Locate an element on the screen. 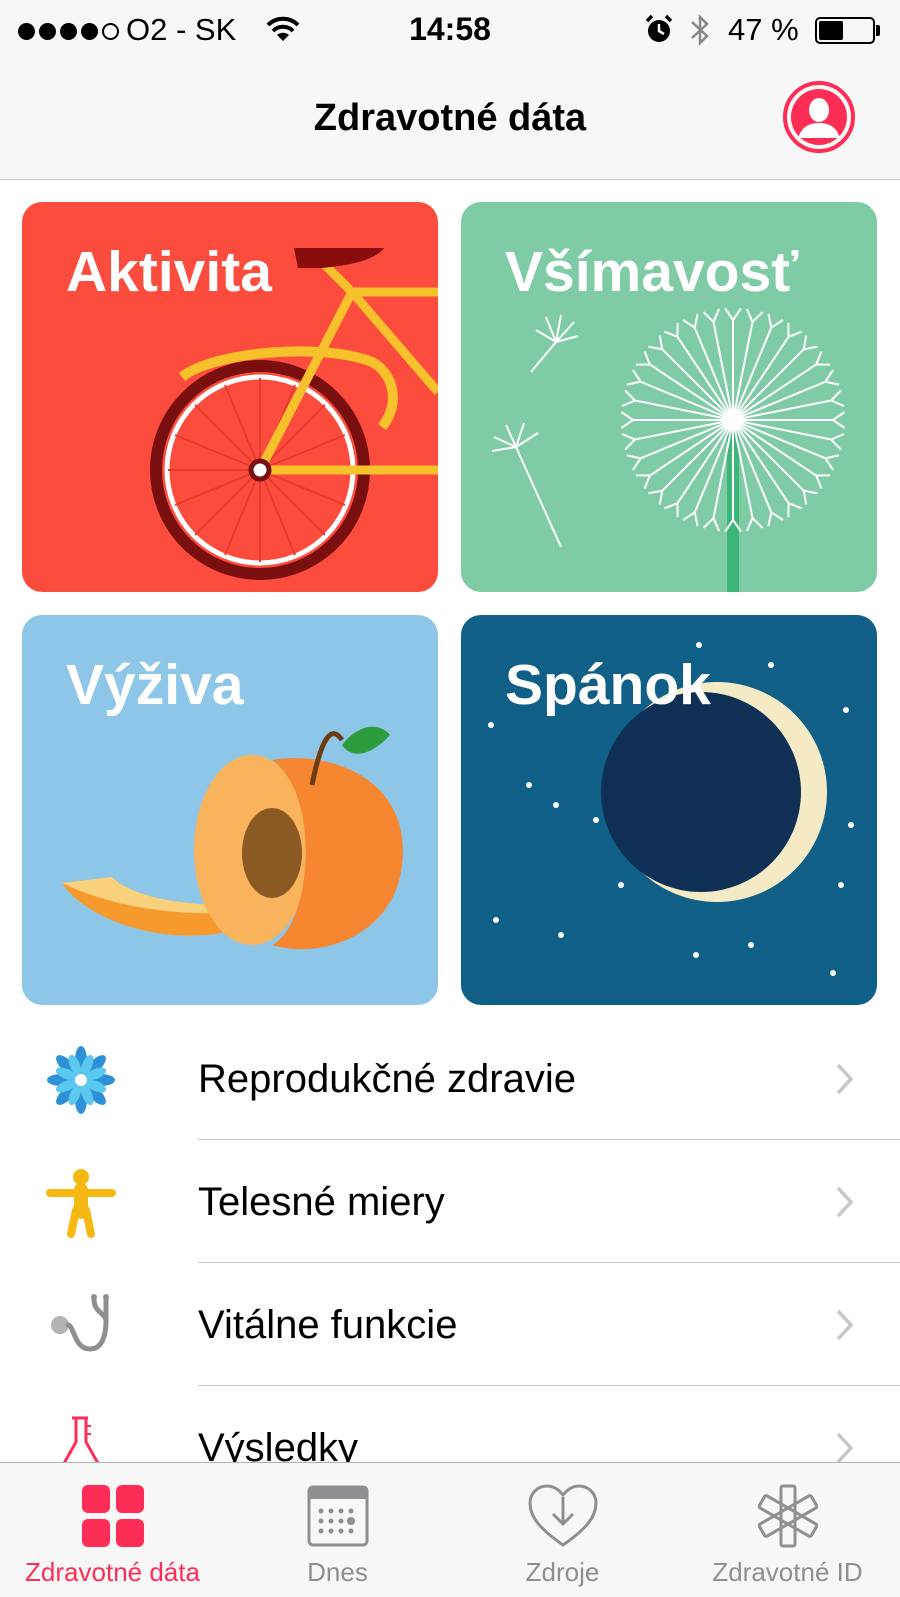 This screenshot has width=900, height=1597. profile-button is located at coordinates (819, 117).